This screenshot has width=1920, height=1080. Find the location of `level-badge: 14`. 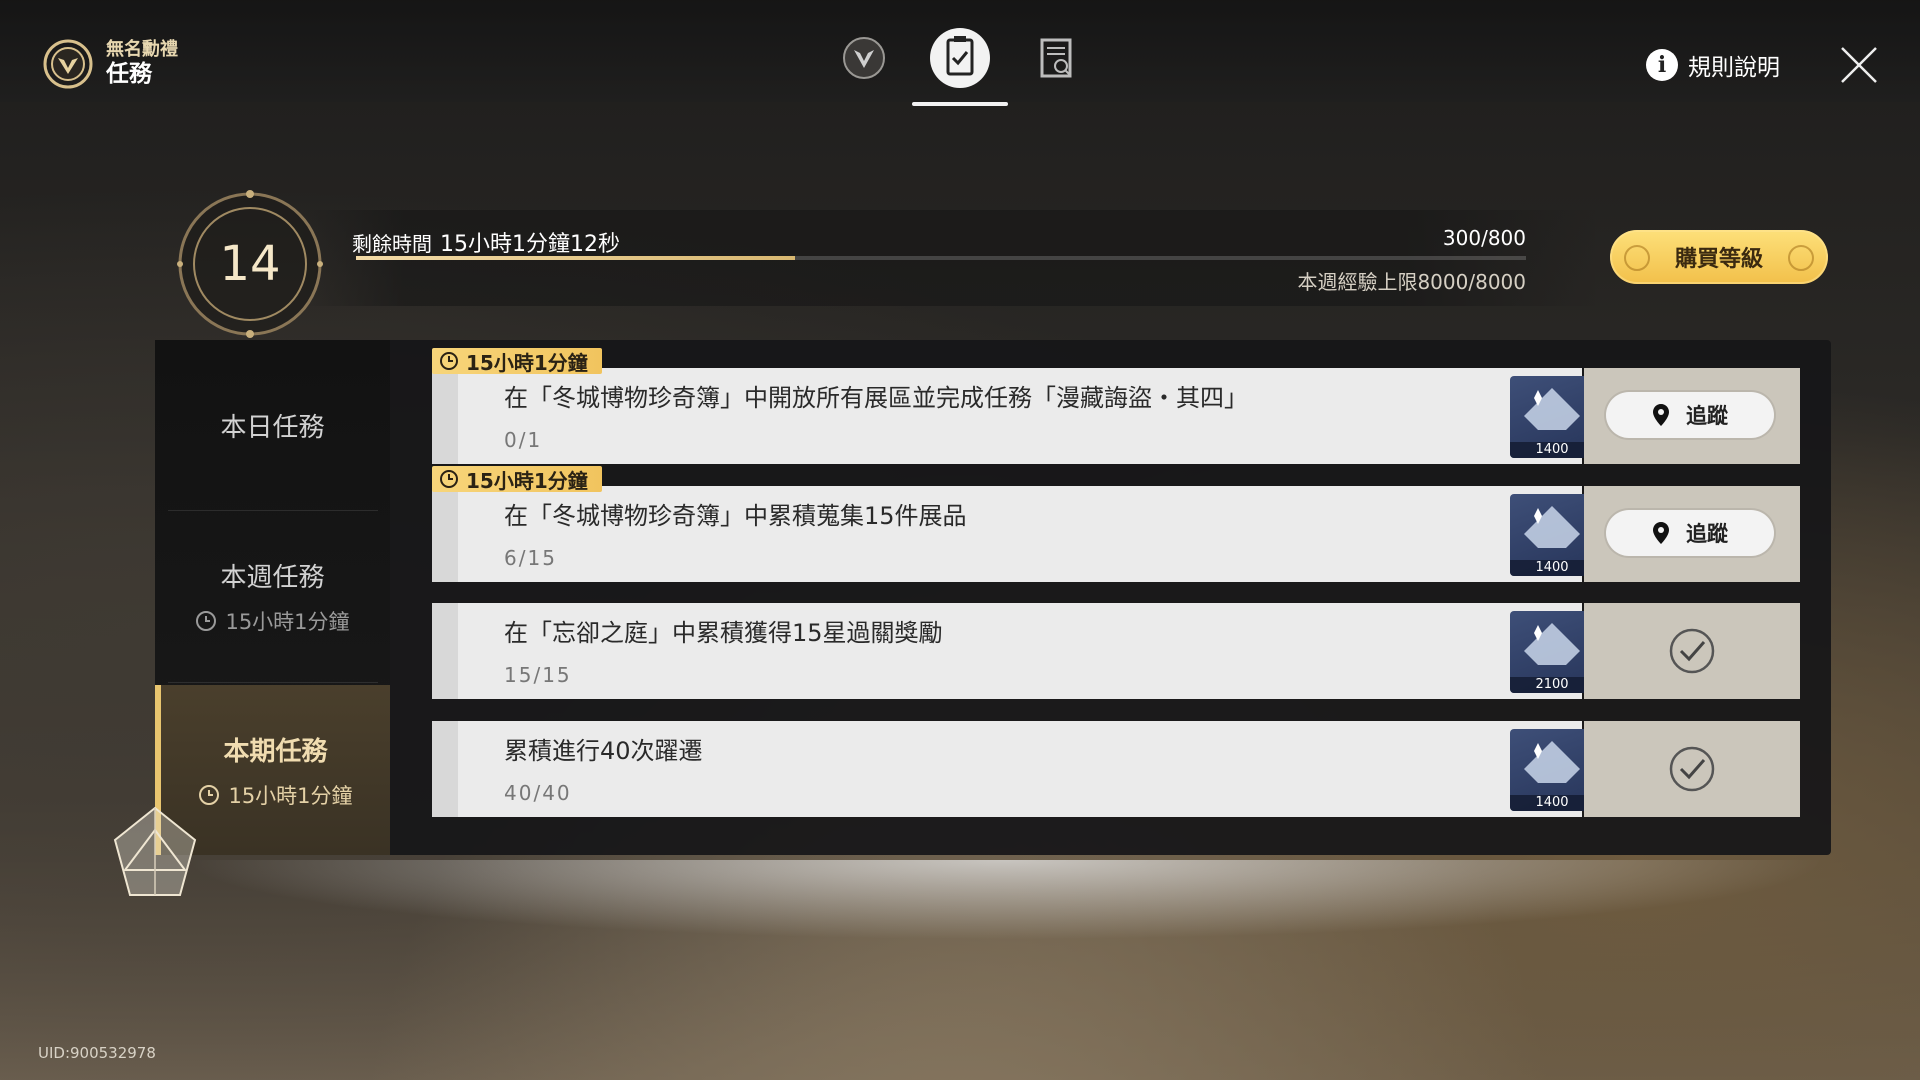

level-badge: 14 is located at coordinates (250, 264).